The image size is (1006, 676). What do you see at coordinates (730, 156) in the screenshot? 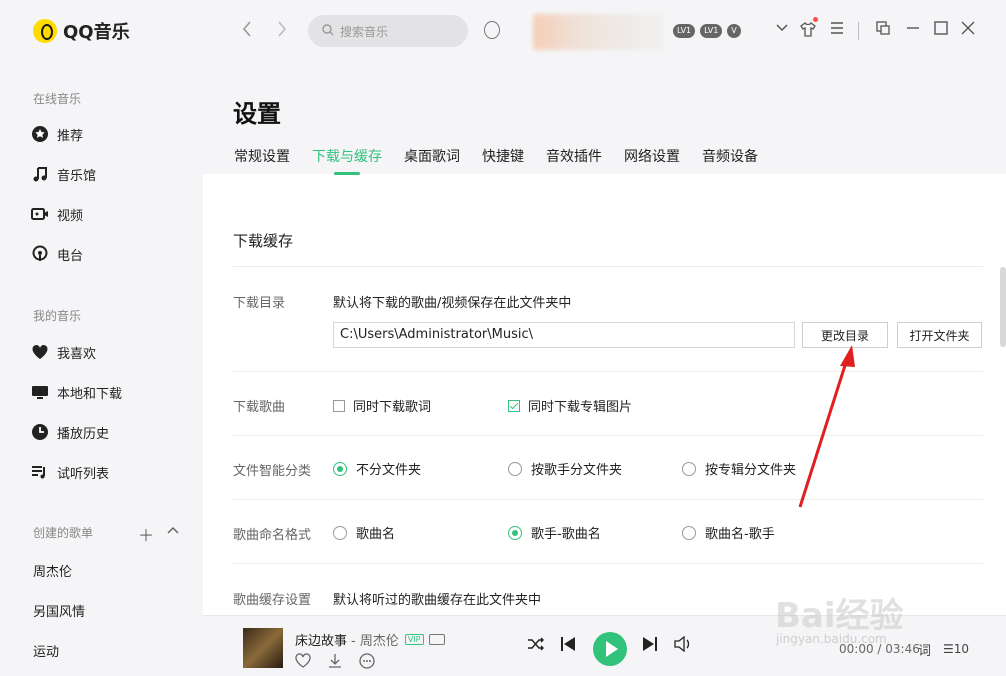
I see `tab-audio-device: 音频设备` at bounding box center [730, 156].